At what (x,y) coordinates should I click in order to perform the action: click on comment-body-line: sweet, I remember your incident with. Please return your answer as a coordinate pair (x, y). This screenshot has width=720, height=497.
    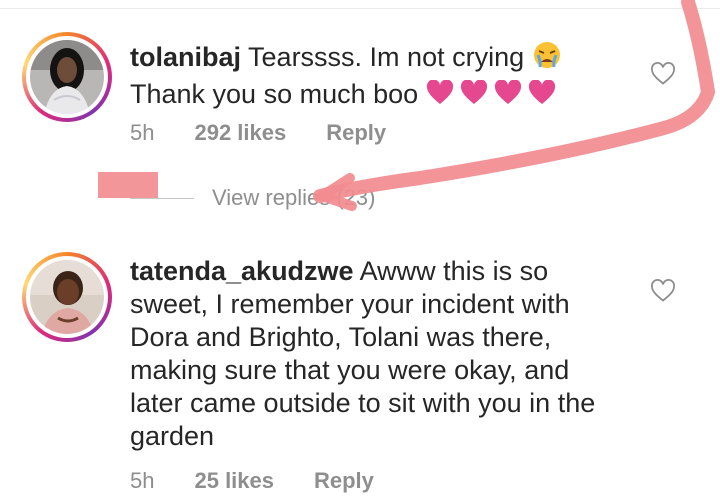
    Looking at the image, I should click on (350, 304).